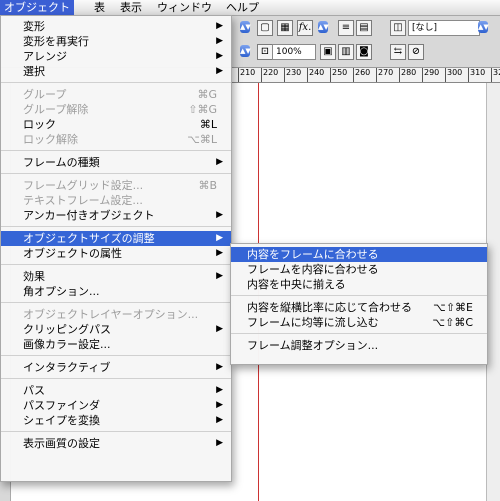  Describe the element at coordinates (398, 52) in the screenshot. I see `style-sync-icon: ⇆` at that location.